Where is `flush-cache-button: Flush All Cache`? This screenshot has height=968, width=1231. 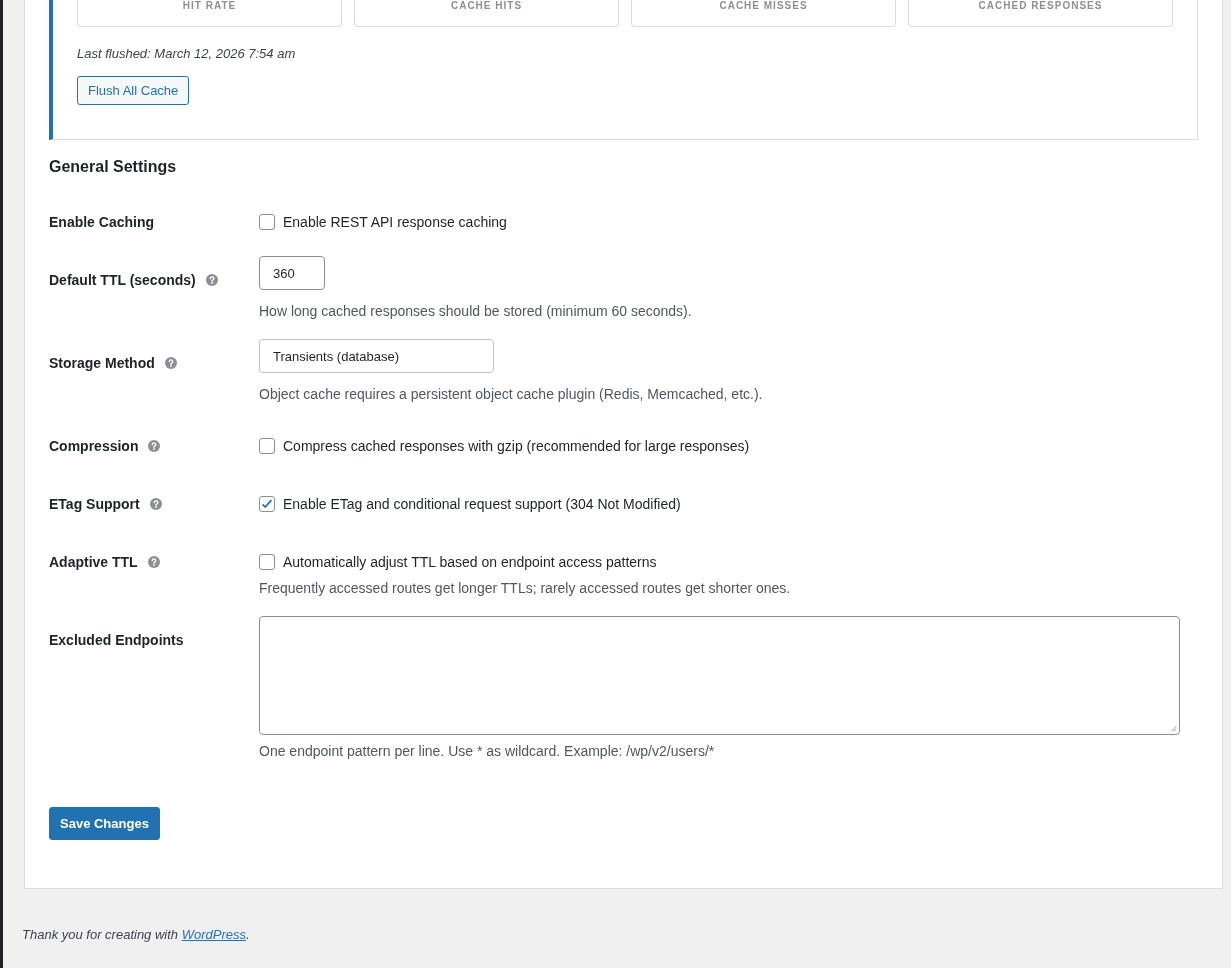
flush-cache-button: Flush All Cache is located at coordinates (133, 90).